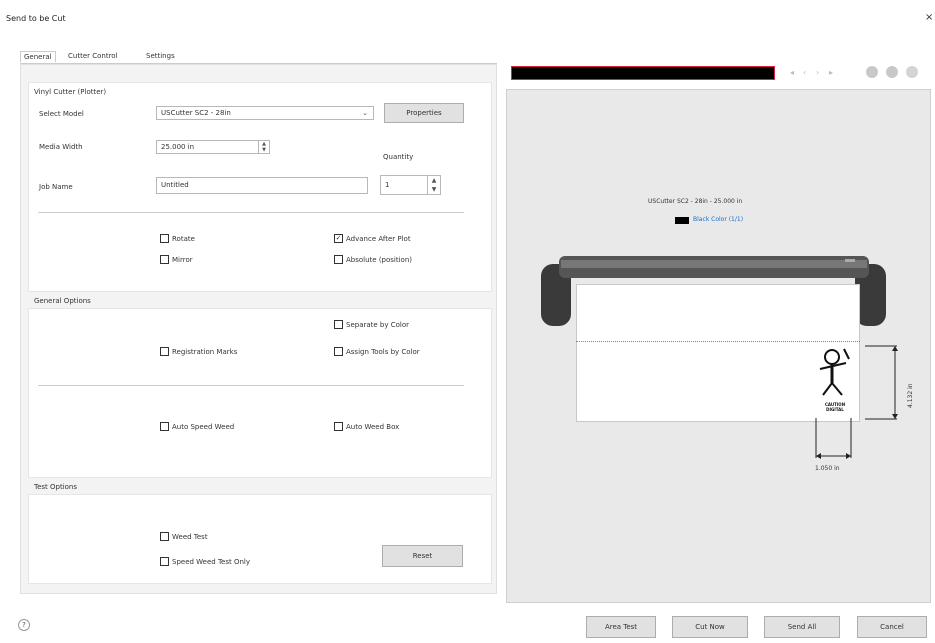 Image resolution: width=935 pixels, height=643 pixels. I want to click on mirror-checkbox, so click(164, 259).